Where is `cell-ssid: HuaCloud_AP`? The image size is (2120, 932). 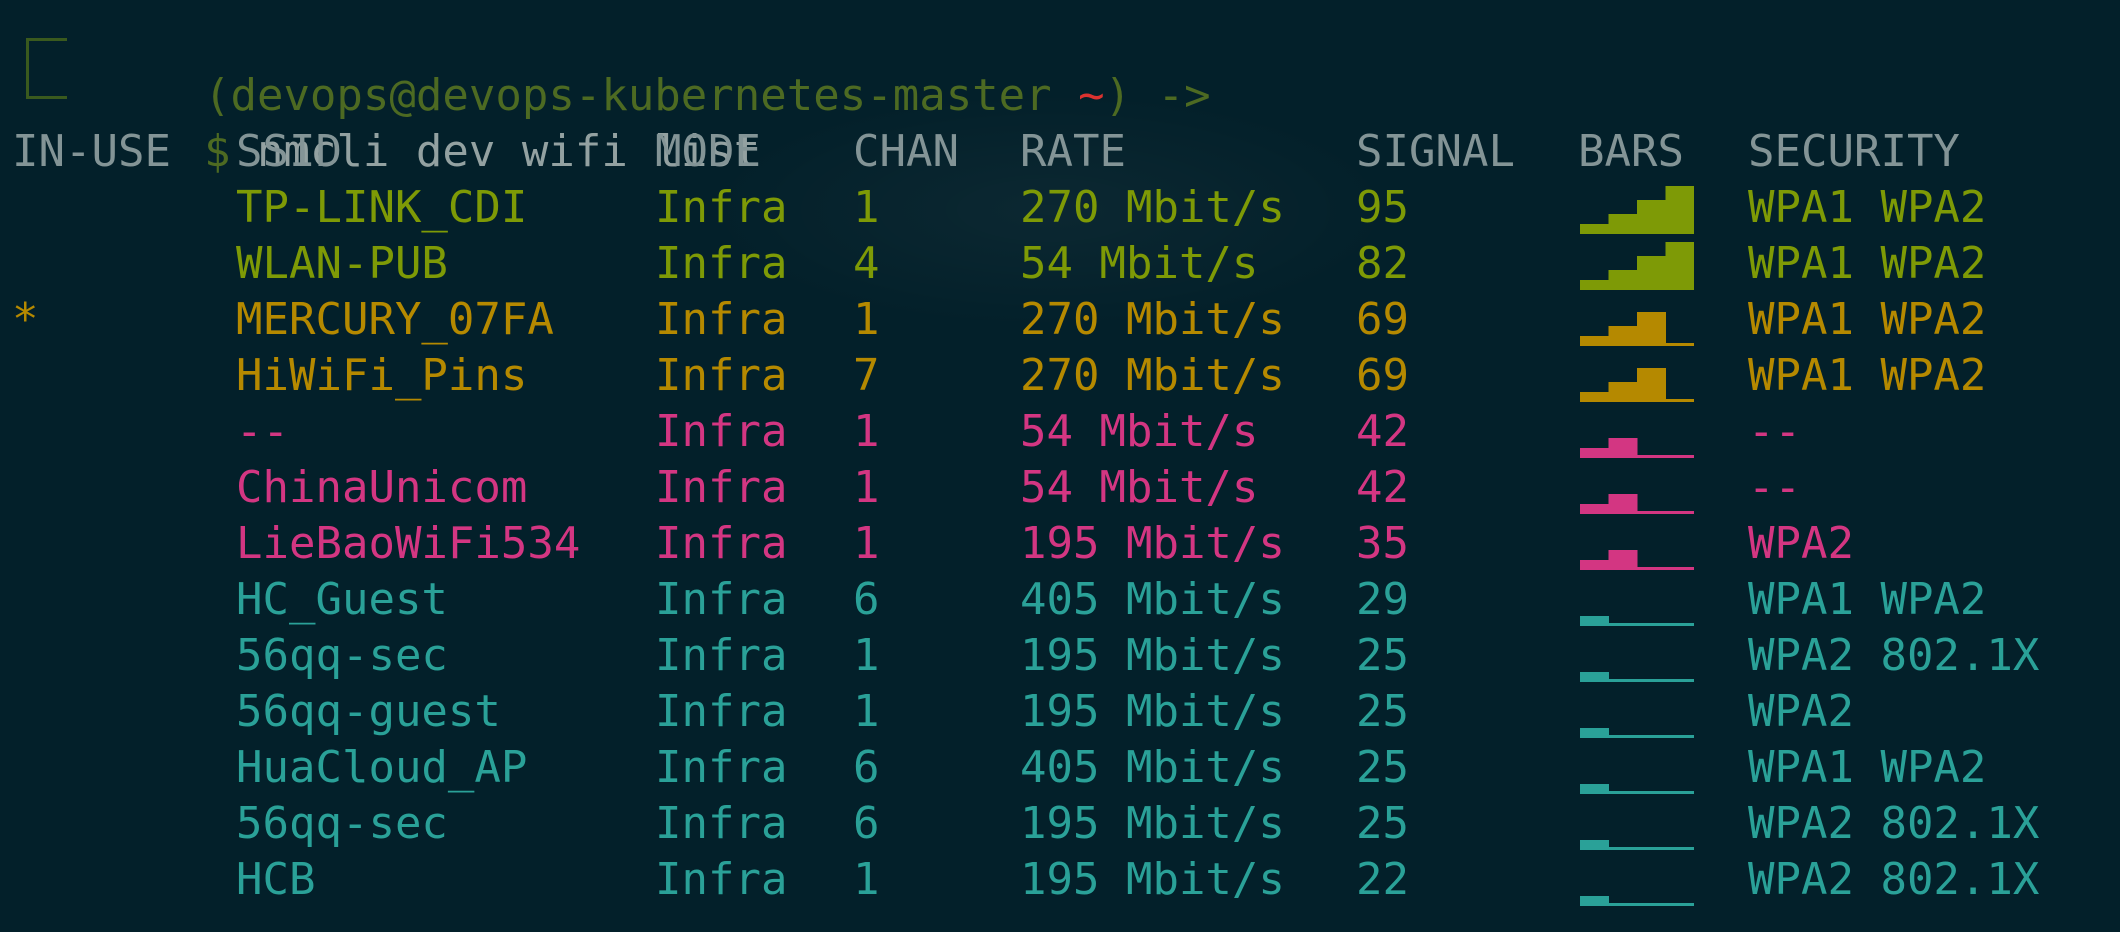
cell-ssid: HuaCloud_AP is located at coordinates (382, 767).